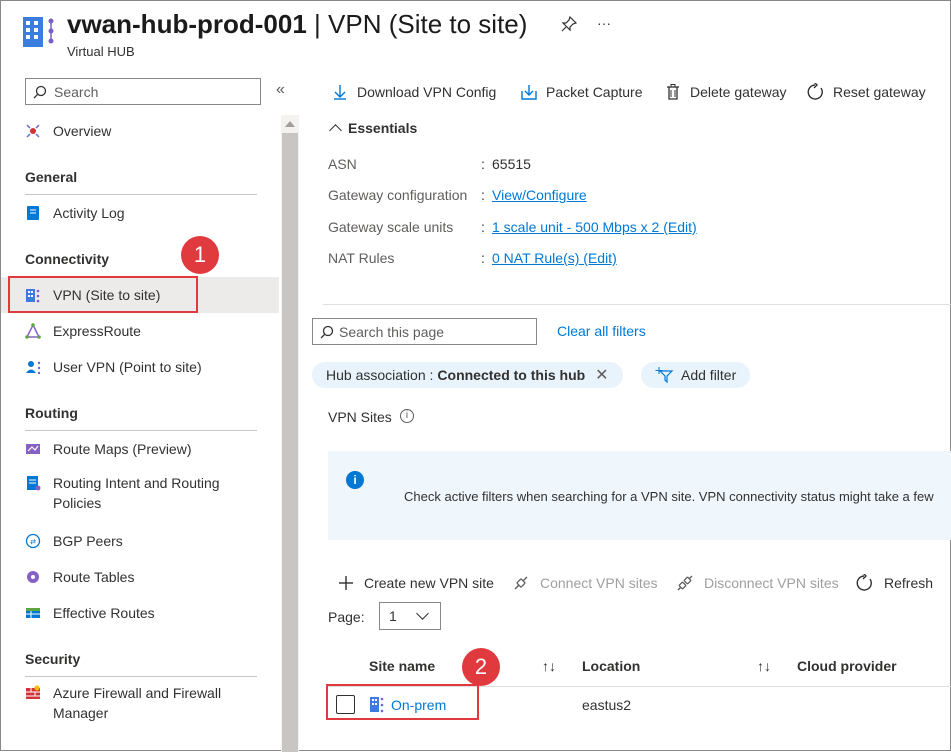  What do you see at coordinates (51, 177) in the screenshot?
I see `section-general: General` at bounding box center [51, 177].